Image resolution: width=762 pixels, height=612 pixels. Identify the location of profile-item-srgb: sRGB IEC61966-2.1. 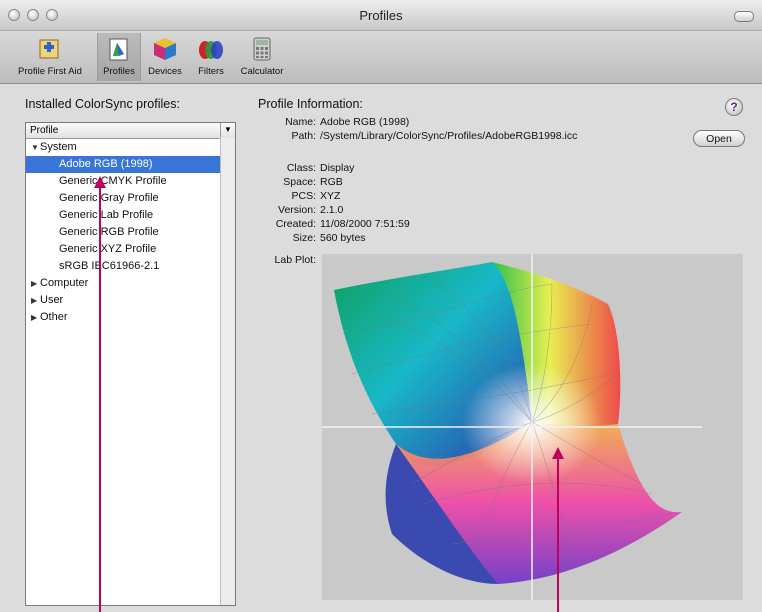
(130, 266).